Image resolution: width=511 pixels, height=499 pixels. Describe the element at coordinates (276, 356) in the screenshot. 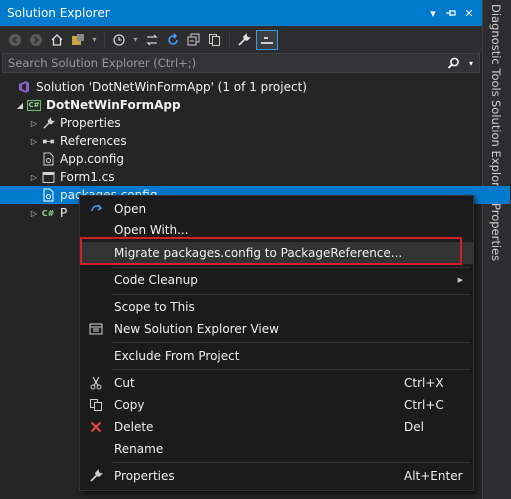

I see `menu-item-exclude-from-project: Exclude From Project` at that location.